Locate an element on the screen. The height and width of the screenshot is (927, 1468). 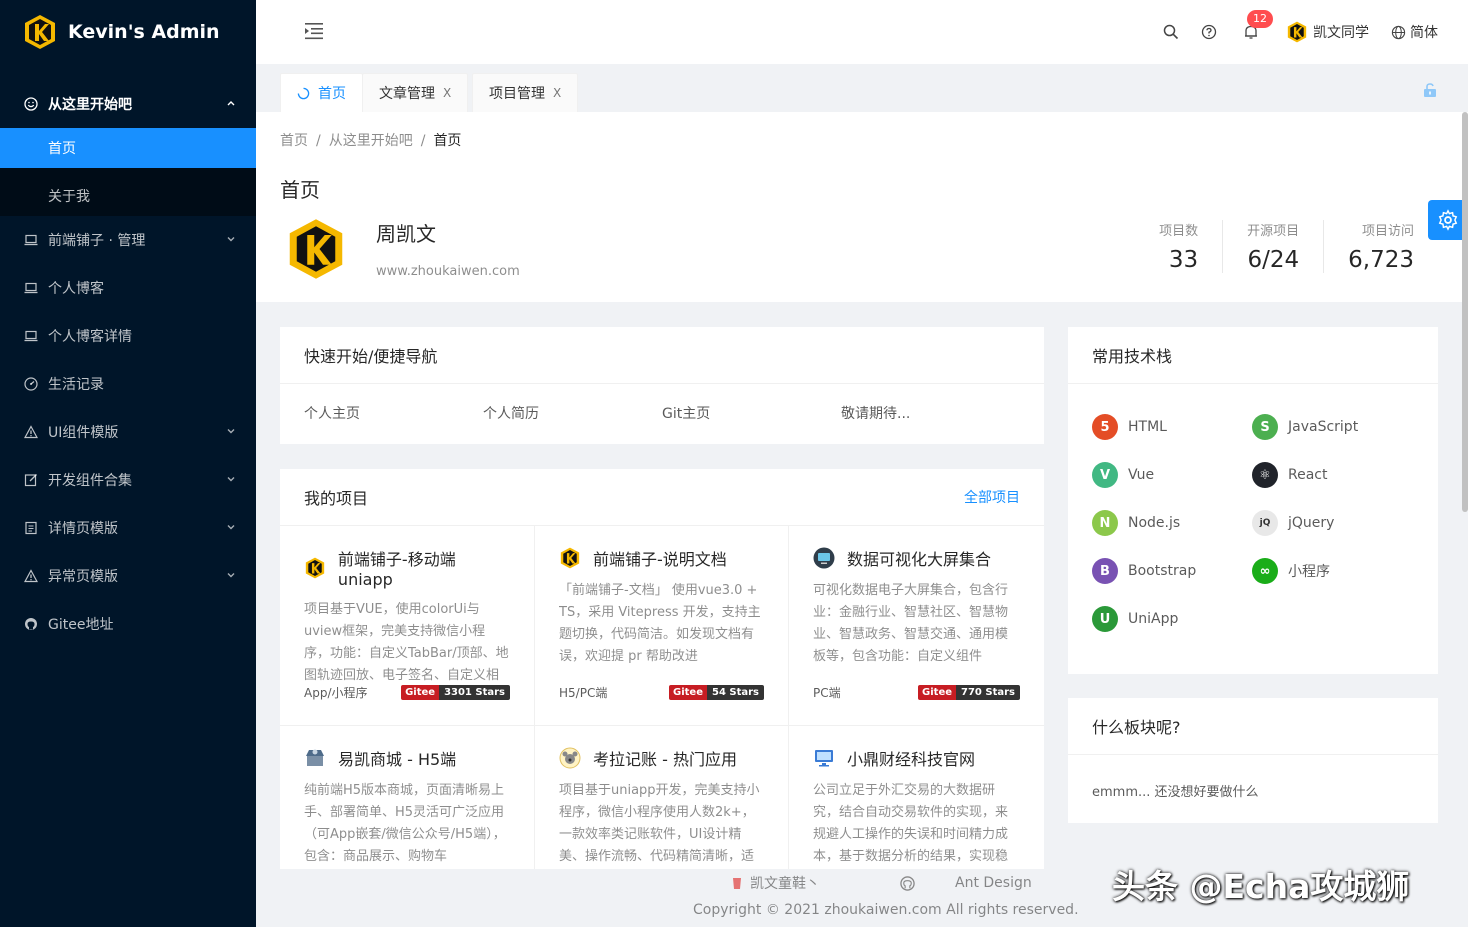
user-name: 凯文同学 is located at coordinates (1341, 33).